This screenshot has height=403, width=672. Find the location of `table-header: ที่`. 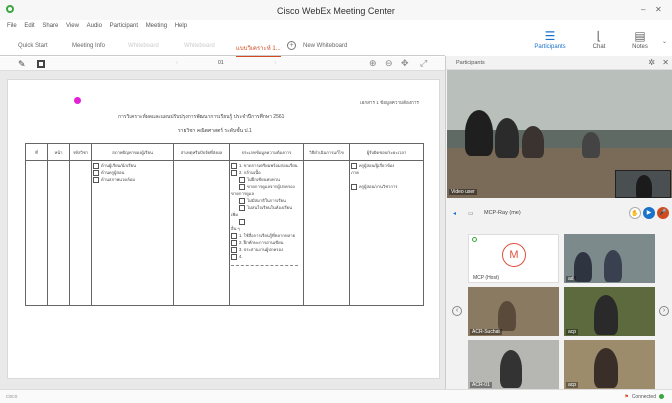

table-header: ที่ is located at coordinates (36, 152).